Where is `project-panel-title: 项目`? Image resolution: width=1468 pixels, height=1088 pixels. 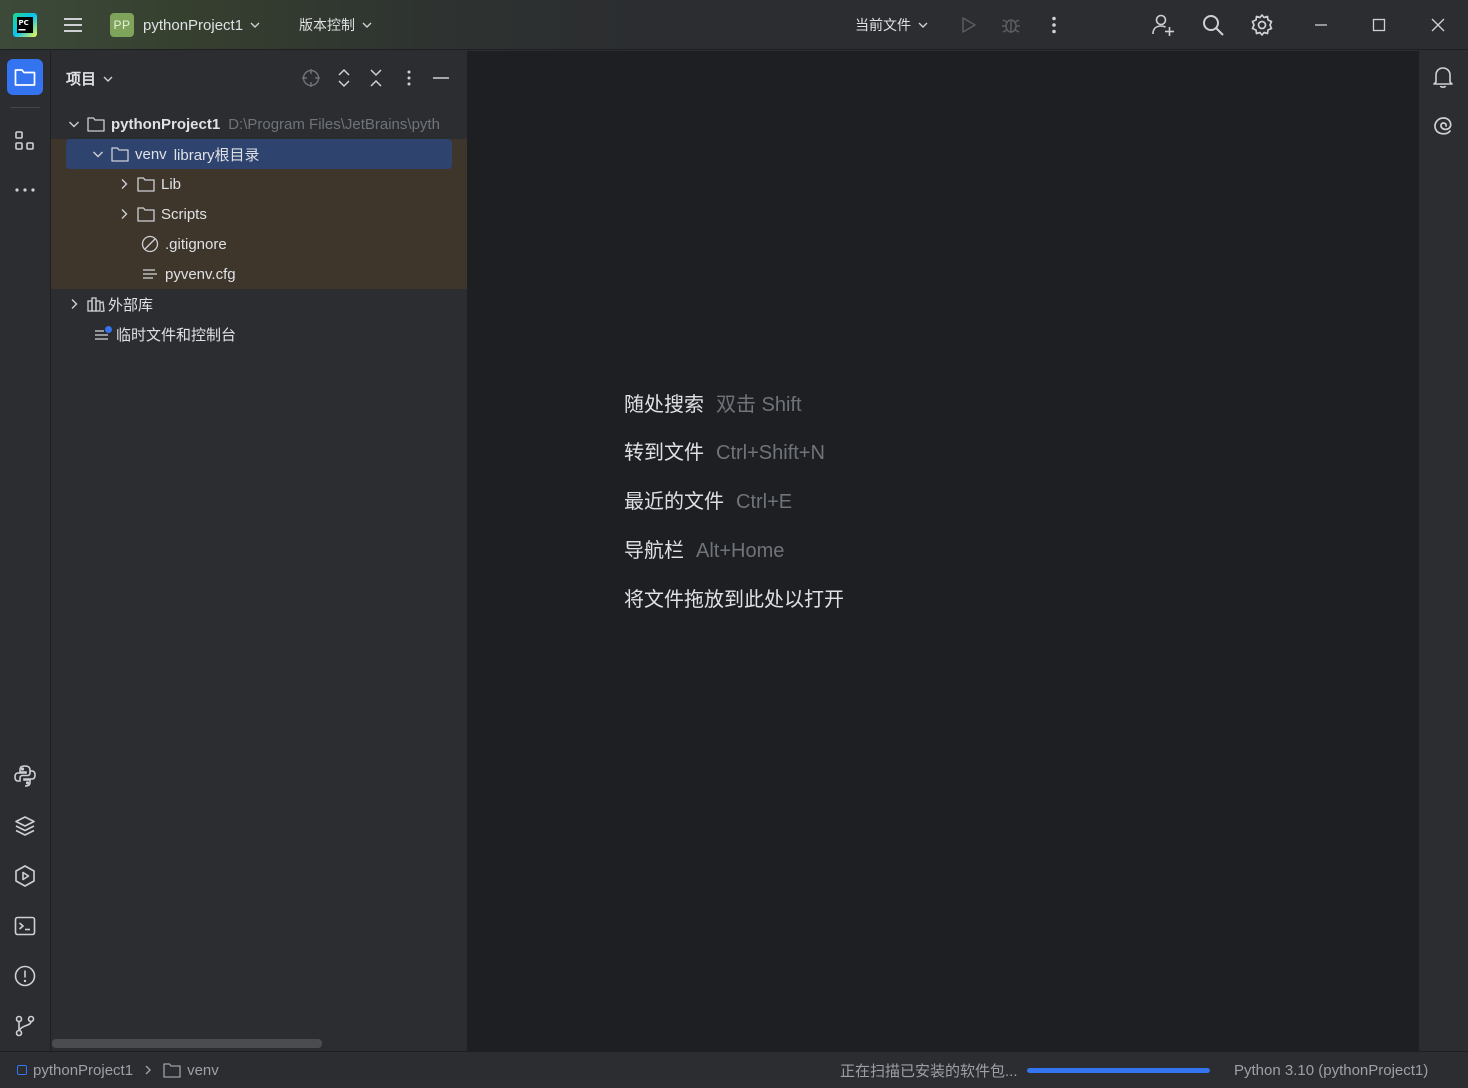 project-panel-title: 项目 is located at coordinates (81, 79).